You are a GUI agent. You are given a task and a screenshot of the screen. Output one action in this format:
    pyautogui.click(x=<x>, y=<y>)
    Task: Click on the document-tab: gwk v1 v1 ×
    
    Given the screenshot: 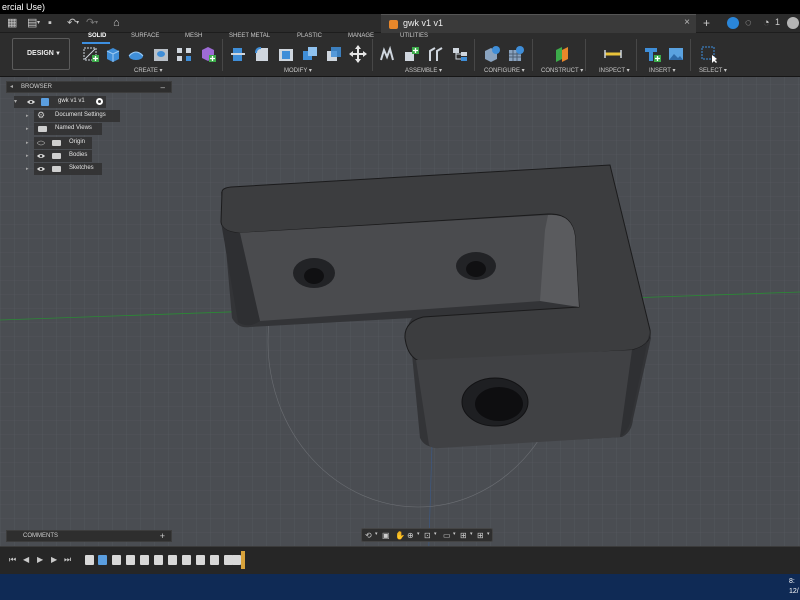 What is the action you would take?
    pyautogui.click(x=538, y=23)
    